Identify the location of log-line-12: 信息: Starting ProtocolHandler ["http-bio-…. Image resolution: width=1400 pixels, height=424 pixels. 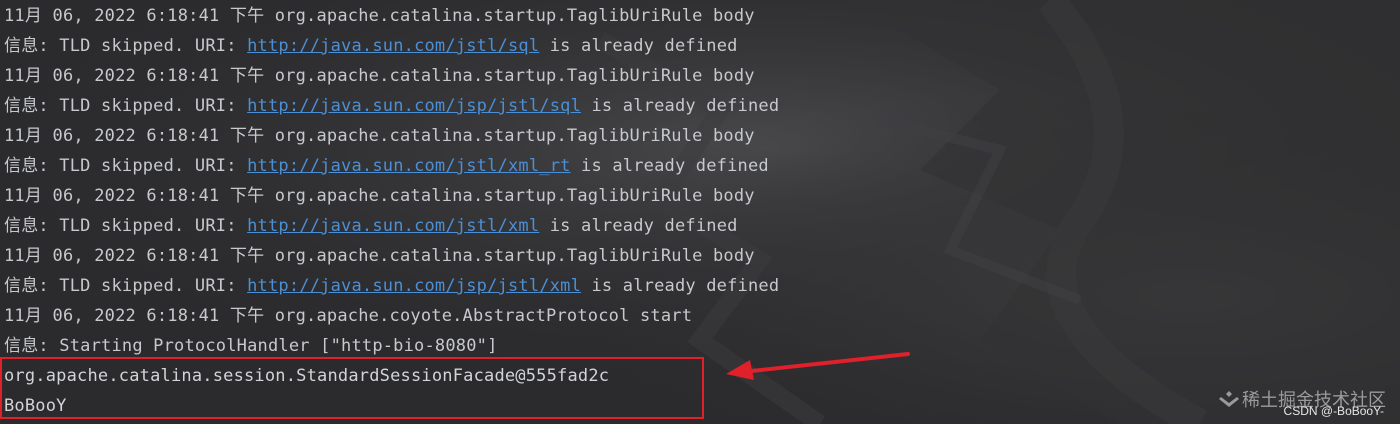
(251, 346).